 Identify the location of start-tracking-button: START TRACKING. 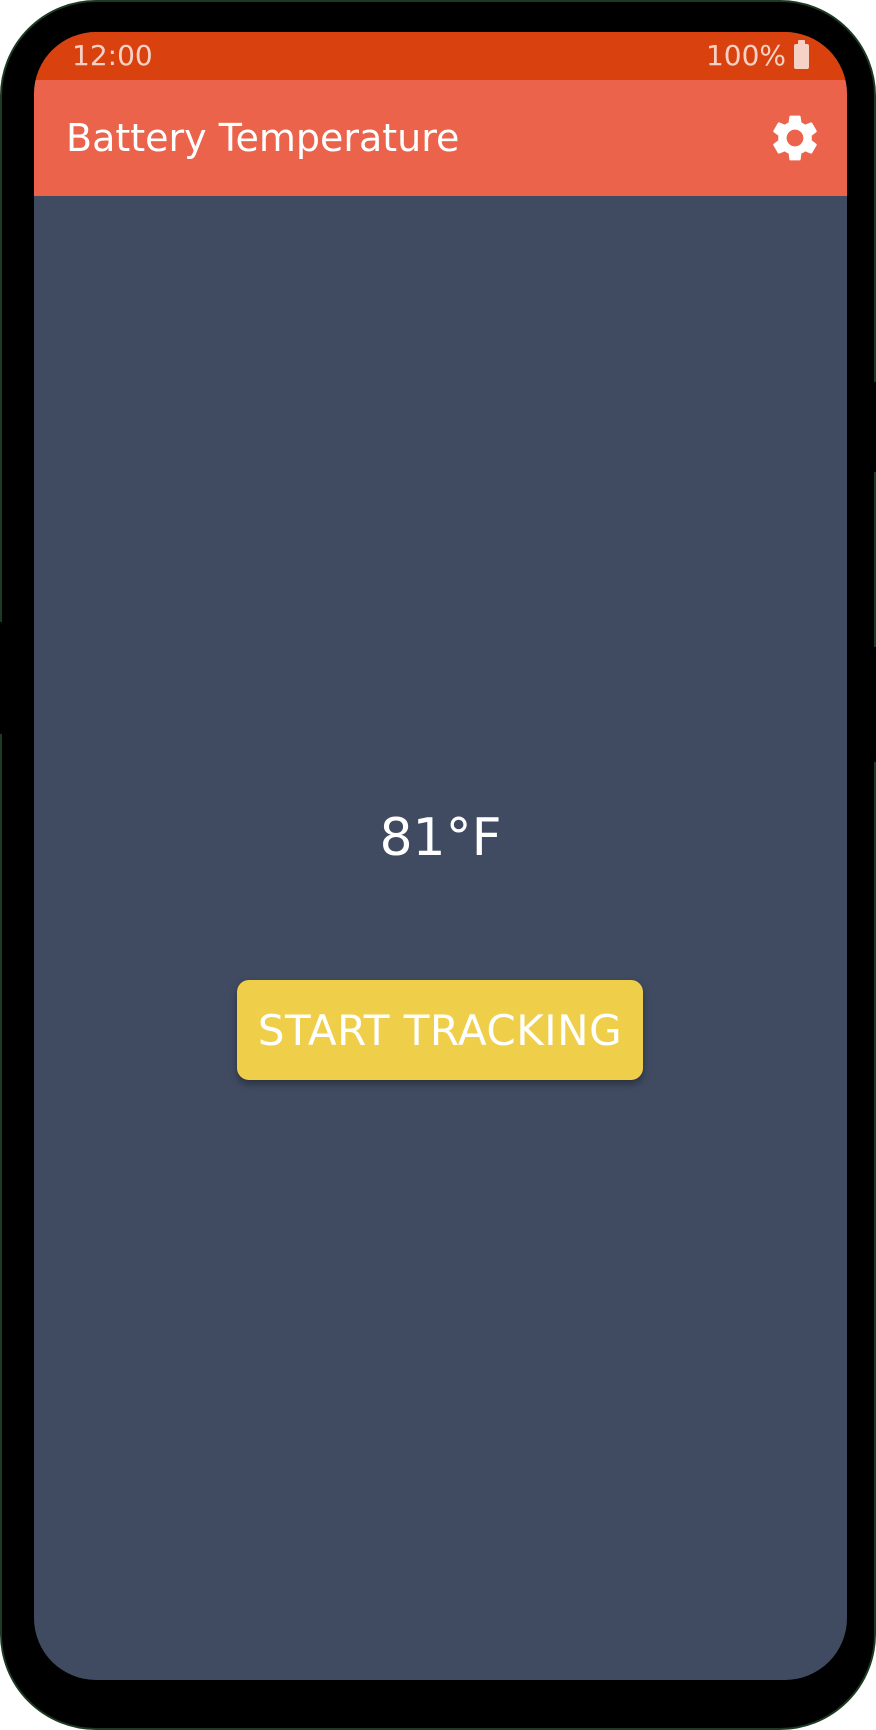
(440, 1030).